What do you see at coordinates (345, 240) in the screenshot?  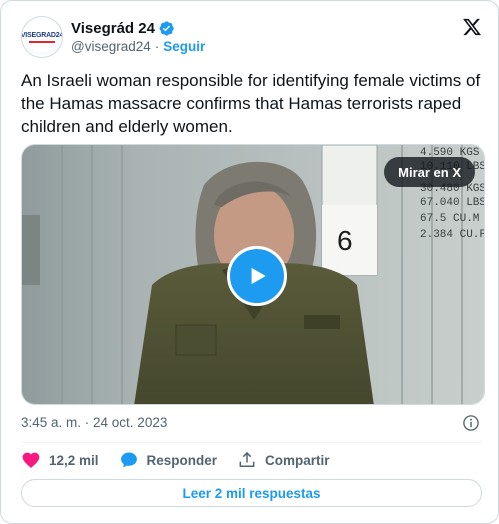 I see `sign-number: 6` at bounding box center [345, 240].